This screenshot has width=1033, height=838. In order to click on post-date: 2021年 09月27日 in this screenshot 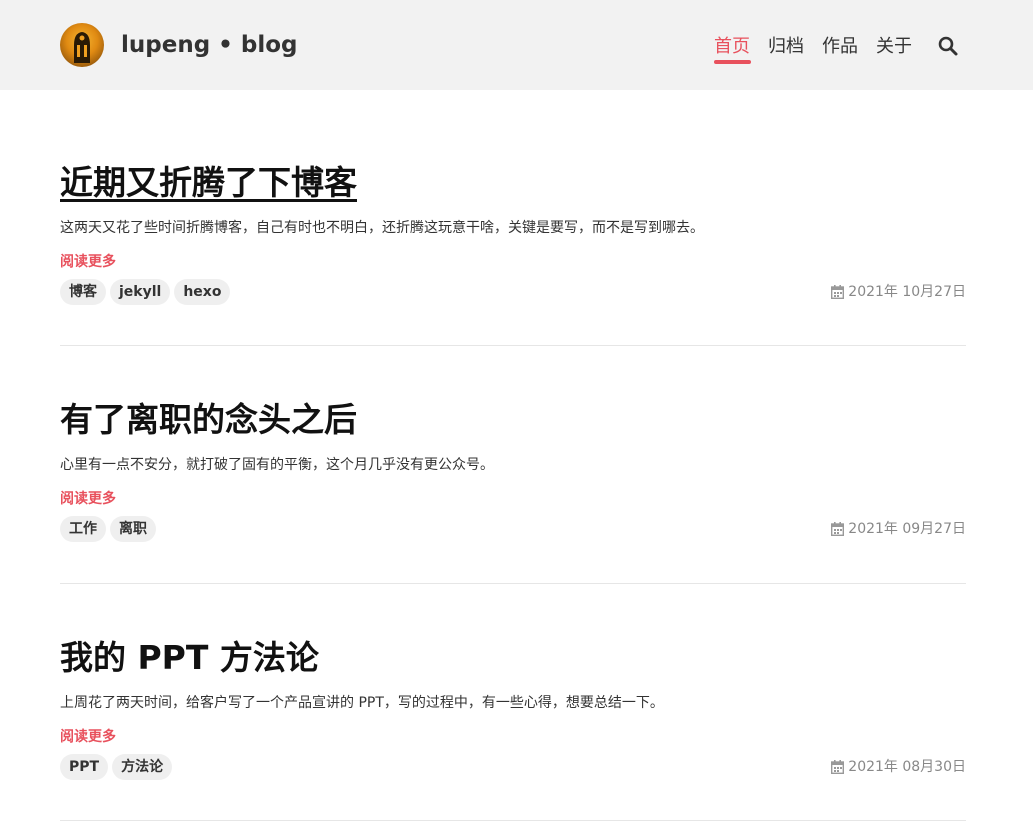, I will do `click(898, 529)`.